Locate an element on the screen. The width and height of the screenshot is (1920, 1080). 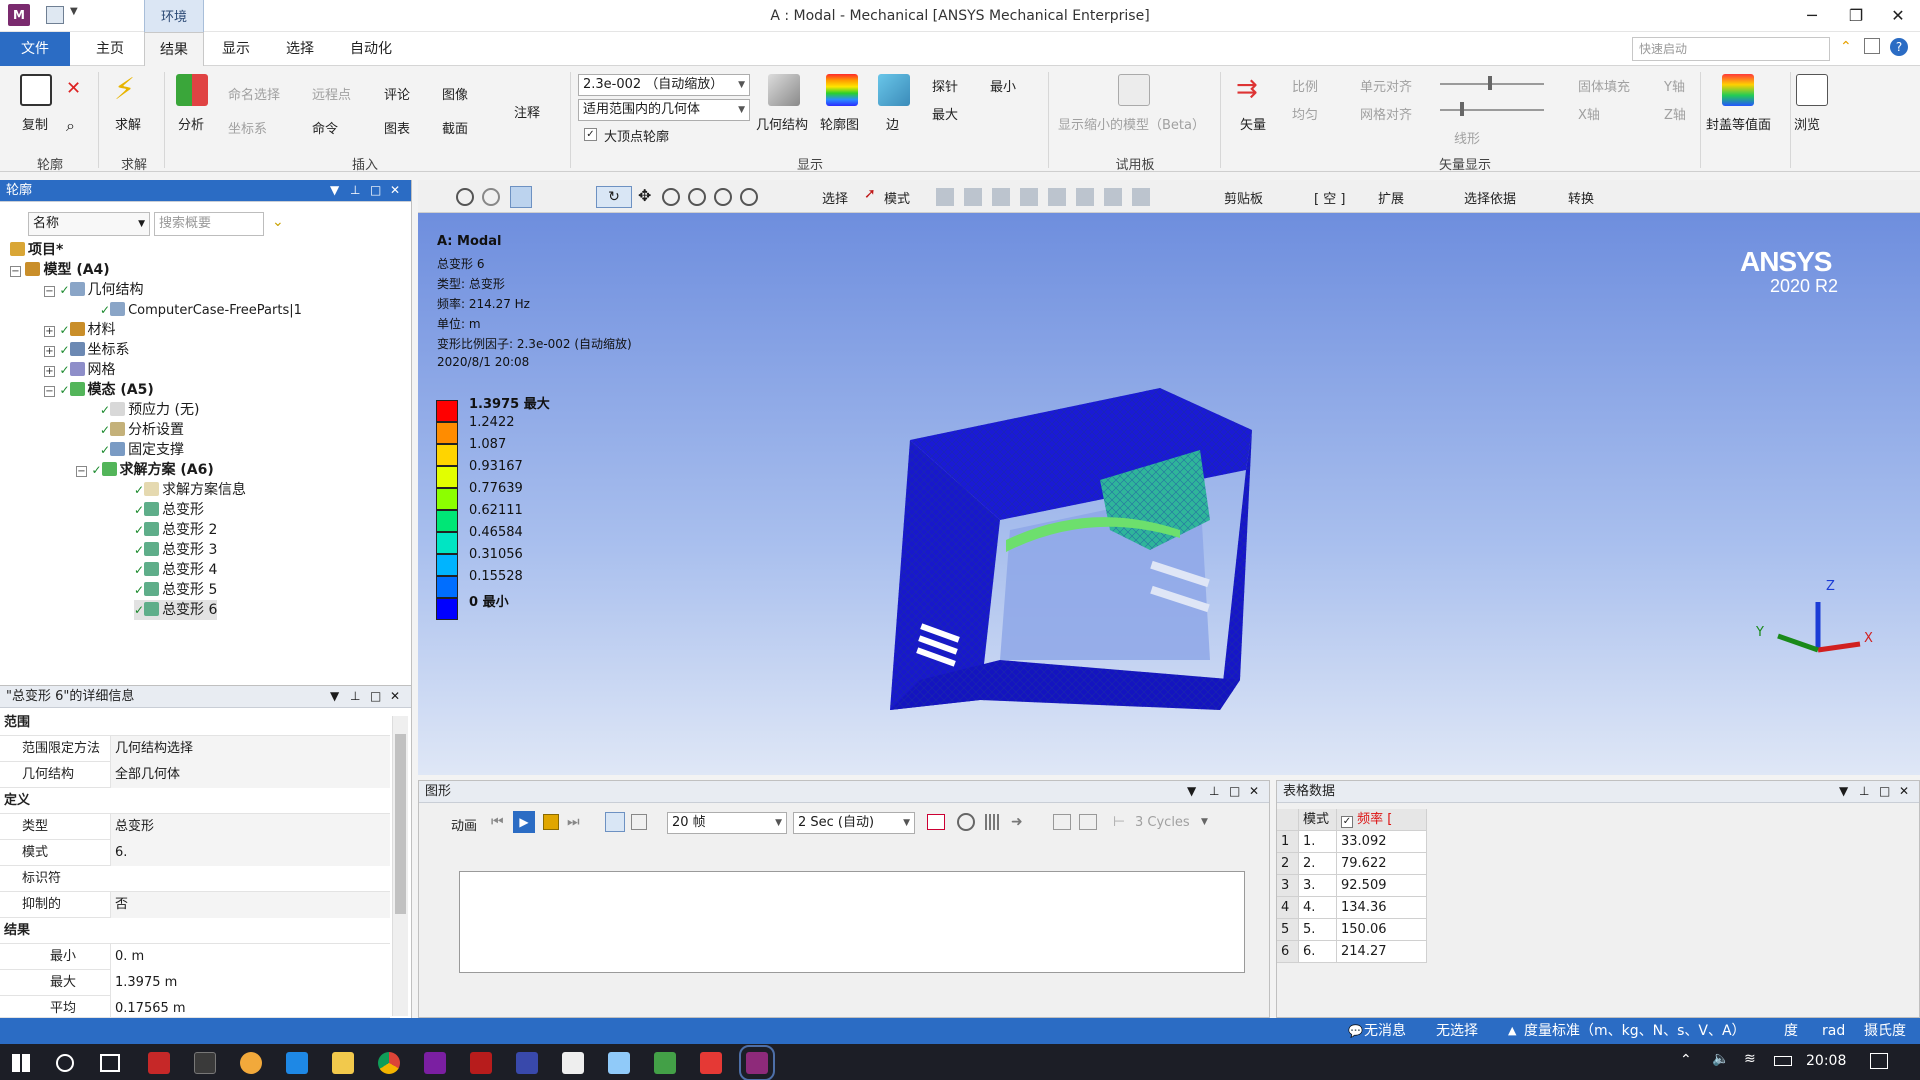
recorder-icon is located at coordinates (711, 1063).